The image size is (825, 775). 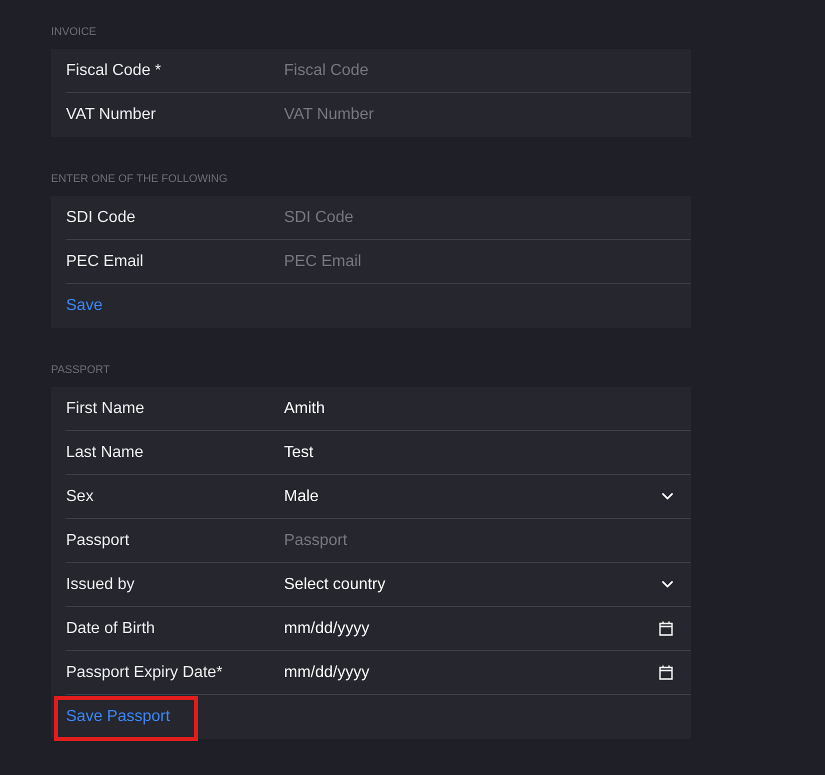 What do you see at coordinates (101, 218) in the screenshot?
I see `field-label: SDI Code` at bounding box center [101, 218].